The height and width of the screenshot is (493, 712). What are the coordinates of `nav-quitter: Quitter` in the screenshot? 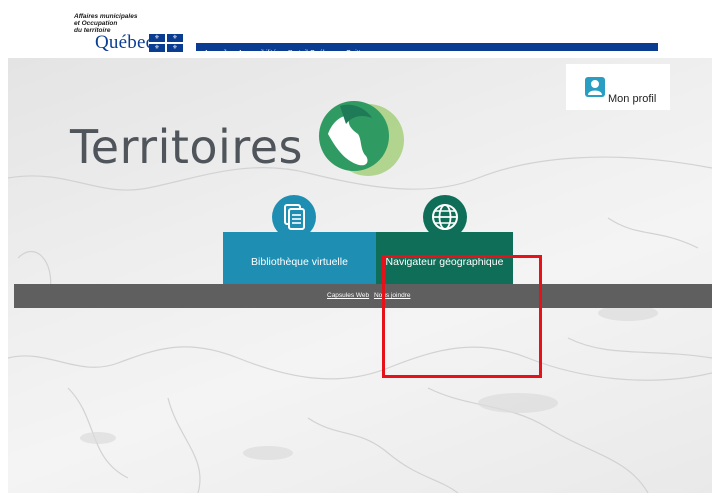 It's located at (356, 53).